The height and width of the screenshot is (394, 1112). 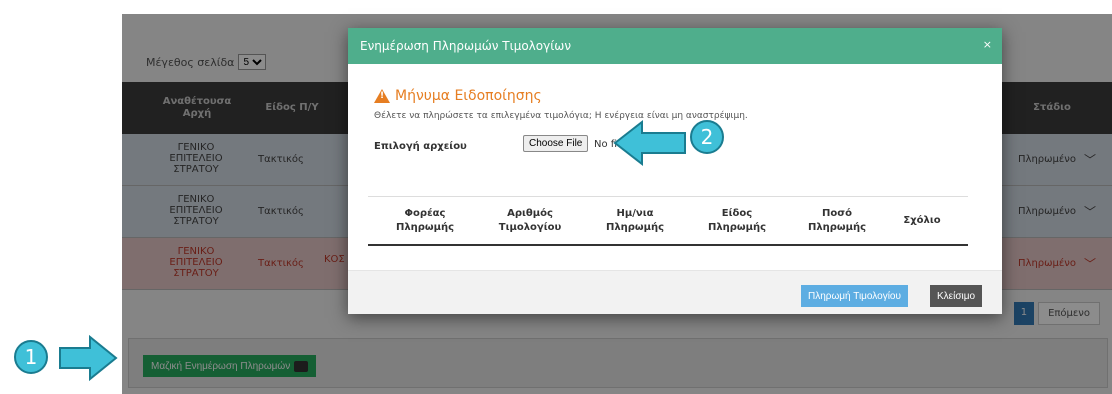 What do you see at coordinates (956, 296) in the screenshot?
I see `close-button: Κλείσιμο` at bounding box center [956, 296].